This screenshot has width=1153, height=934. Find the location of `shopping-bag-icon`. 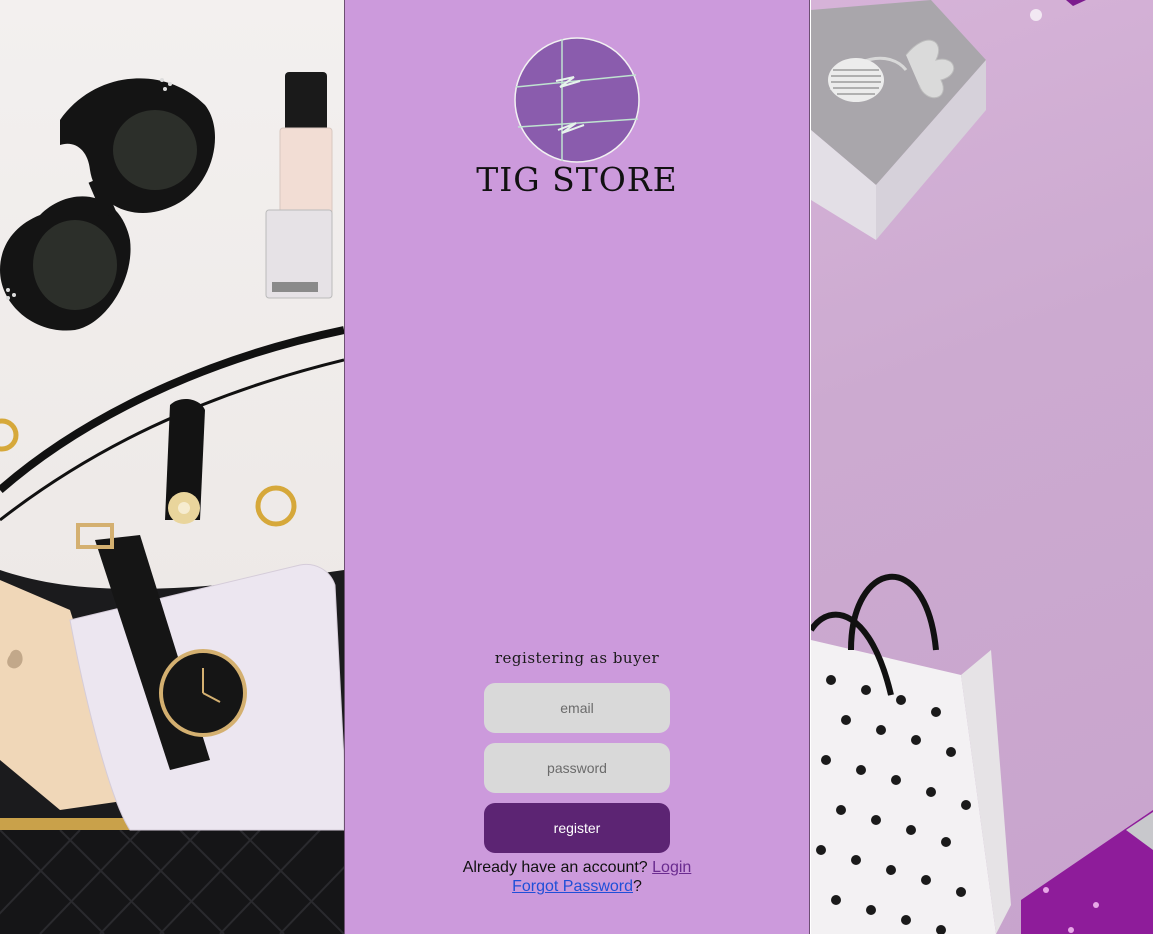

shopping-bag-icon is located at coordinates (911, 753).